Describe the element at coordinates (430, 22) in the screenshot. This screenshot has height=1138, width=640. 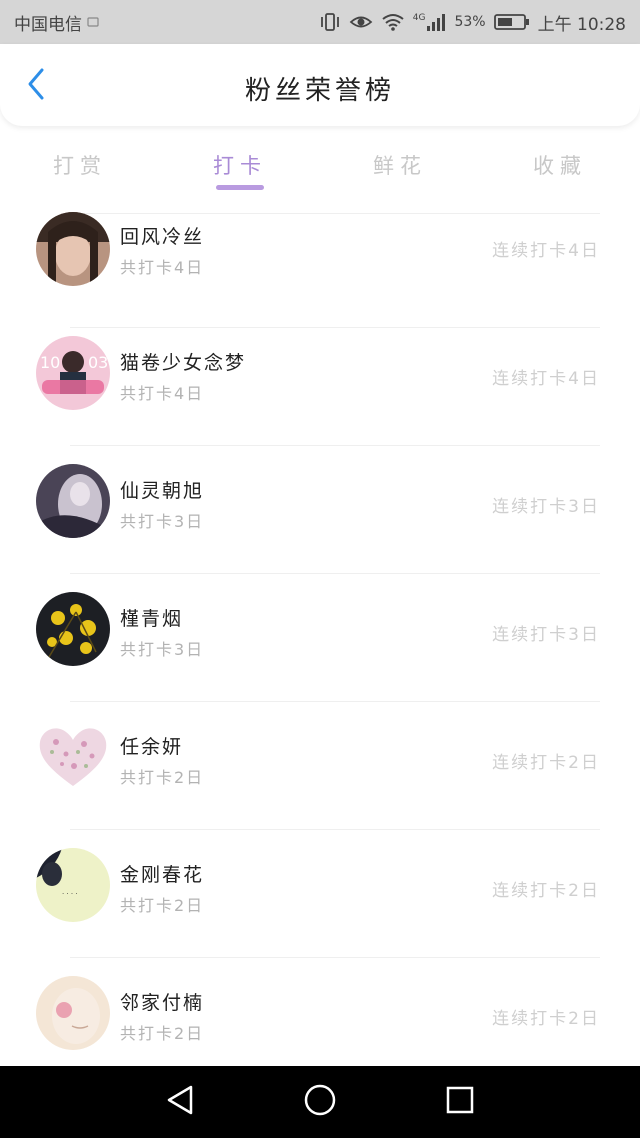
I see `signal-icon: 4G` at that location.